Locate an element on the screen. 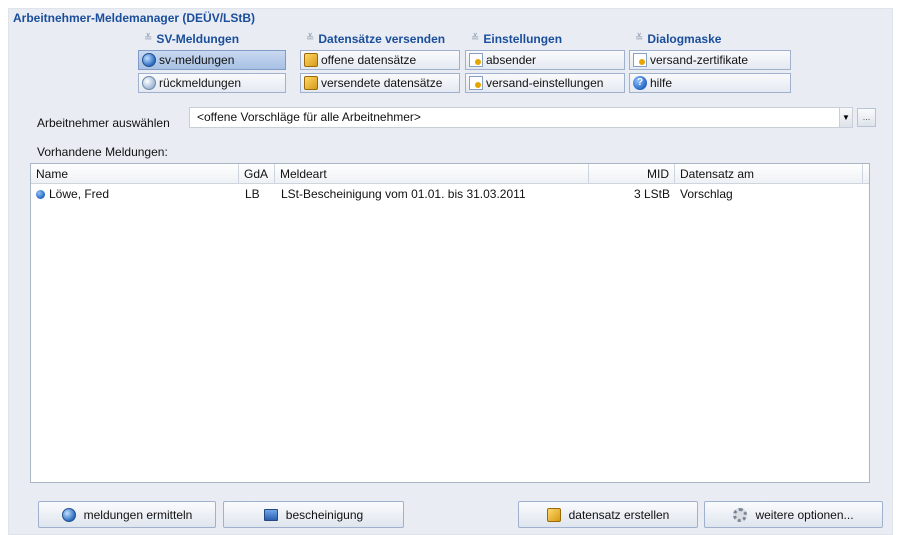  bescheinigung-button: bescheinigung is located at coordinates (313, 514).